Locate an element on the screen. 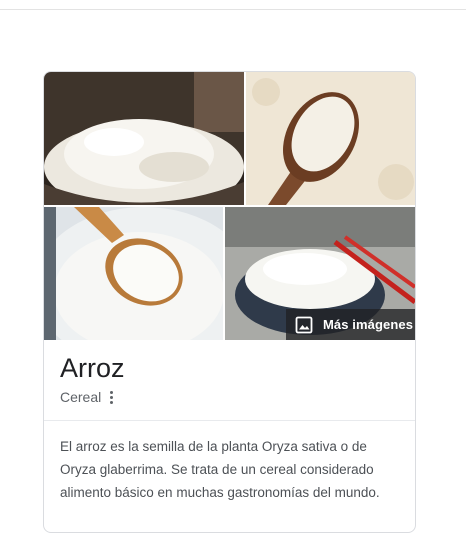 The width and height of the screenshot is (466, 533). top-divider is located at coordinates (233, 9).